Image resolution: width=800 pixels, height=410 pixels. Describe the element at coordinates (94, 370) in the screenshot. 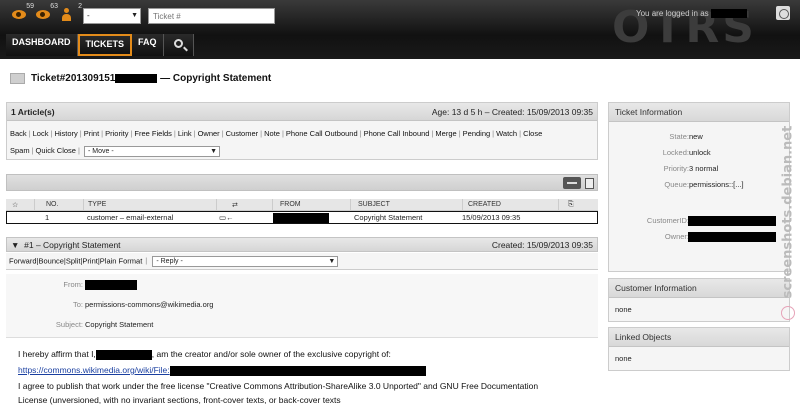

I see `file-link: https://commons.wikimedia.org/wiki/File:` at that location.